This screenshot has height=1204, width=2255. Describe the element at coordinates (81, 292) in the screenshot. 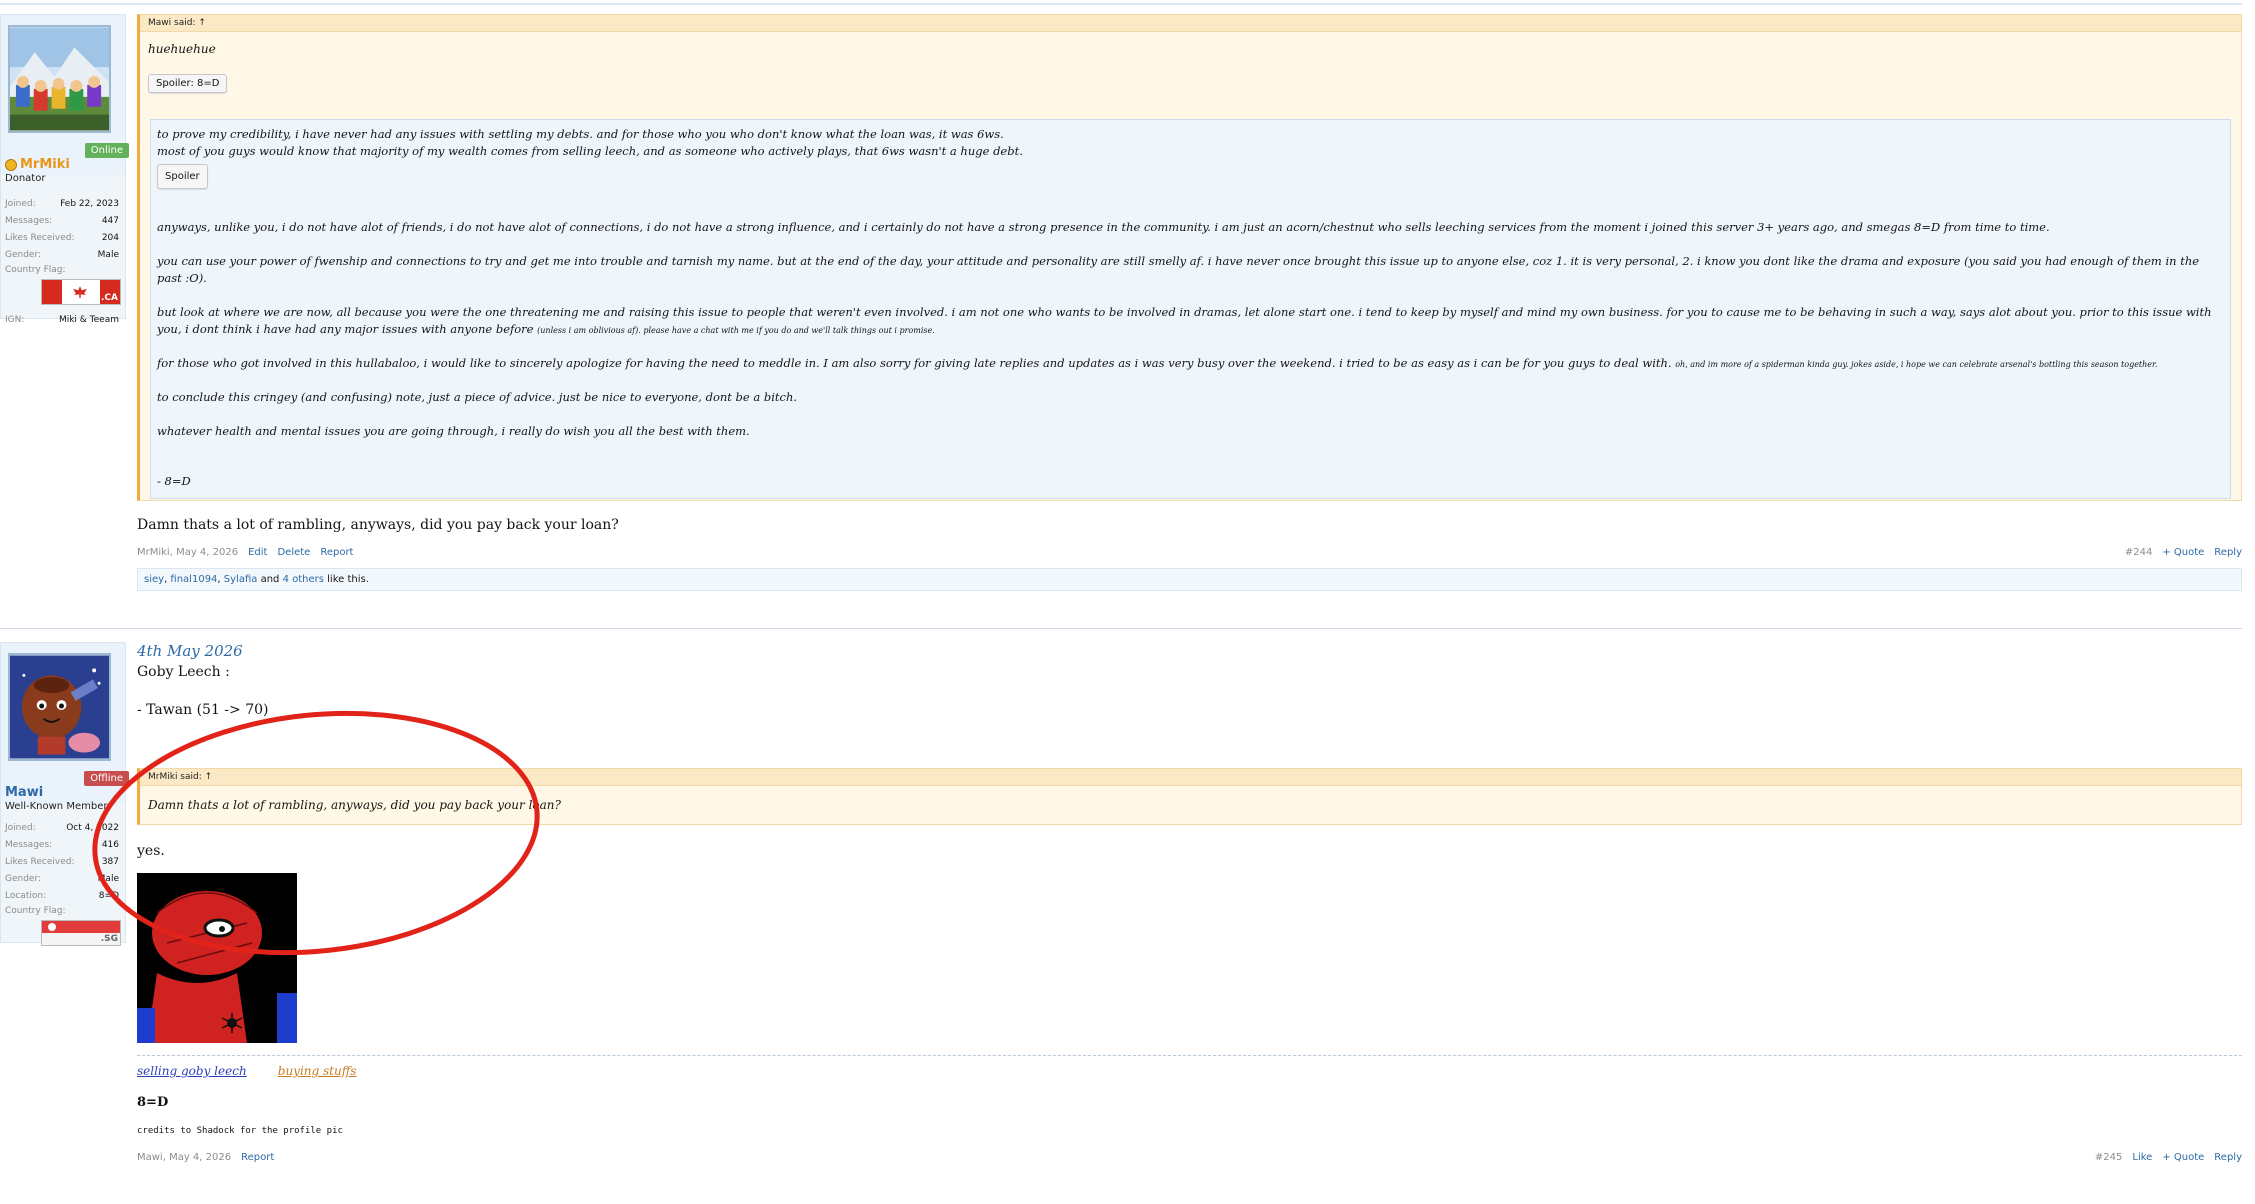

I see `canada-flag-icon: .CA` at that location.